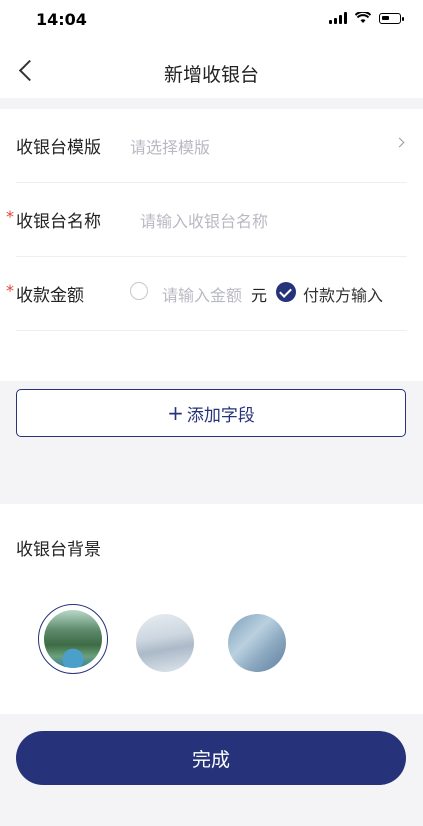 This screenshot has height=826, width=423. I want to click on status-bar: 14:04, so click(211, 22).